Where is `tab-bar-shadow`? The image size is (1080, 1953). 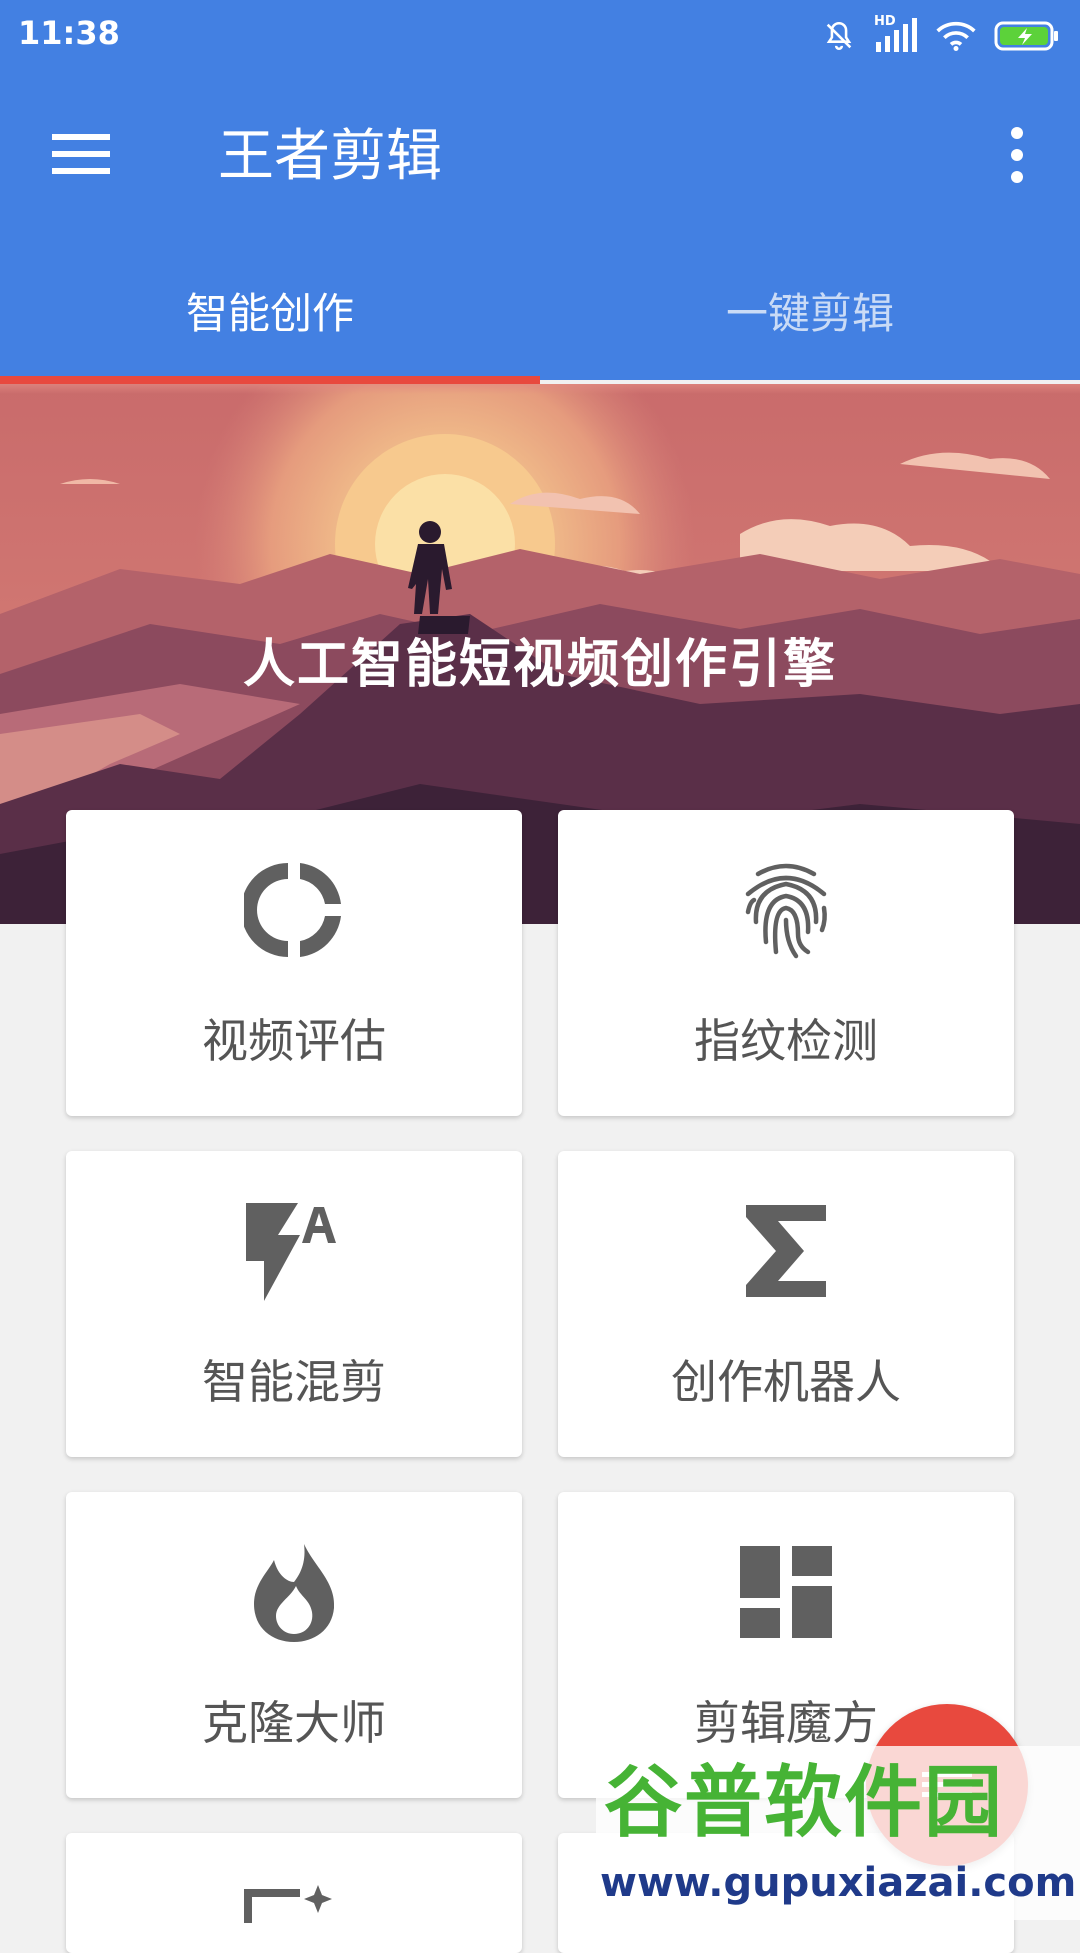
tab-bar-shadow is located at coordinates (540, 389).